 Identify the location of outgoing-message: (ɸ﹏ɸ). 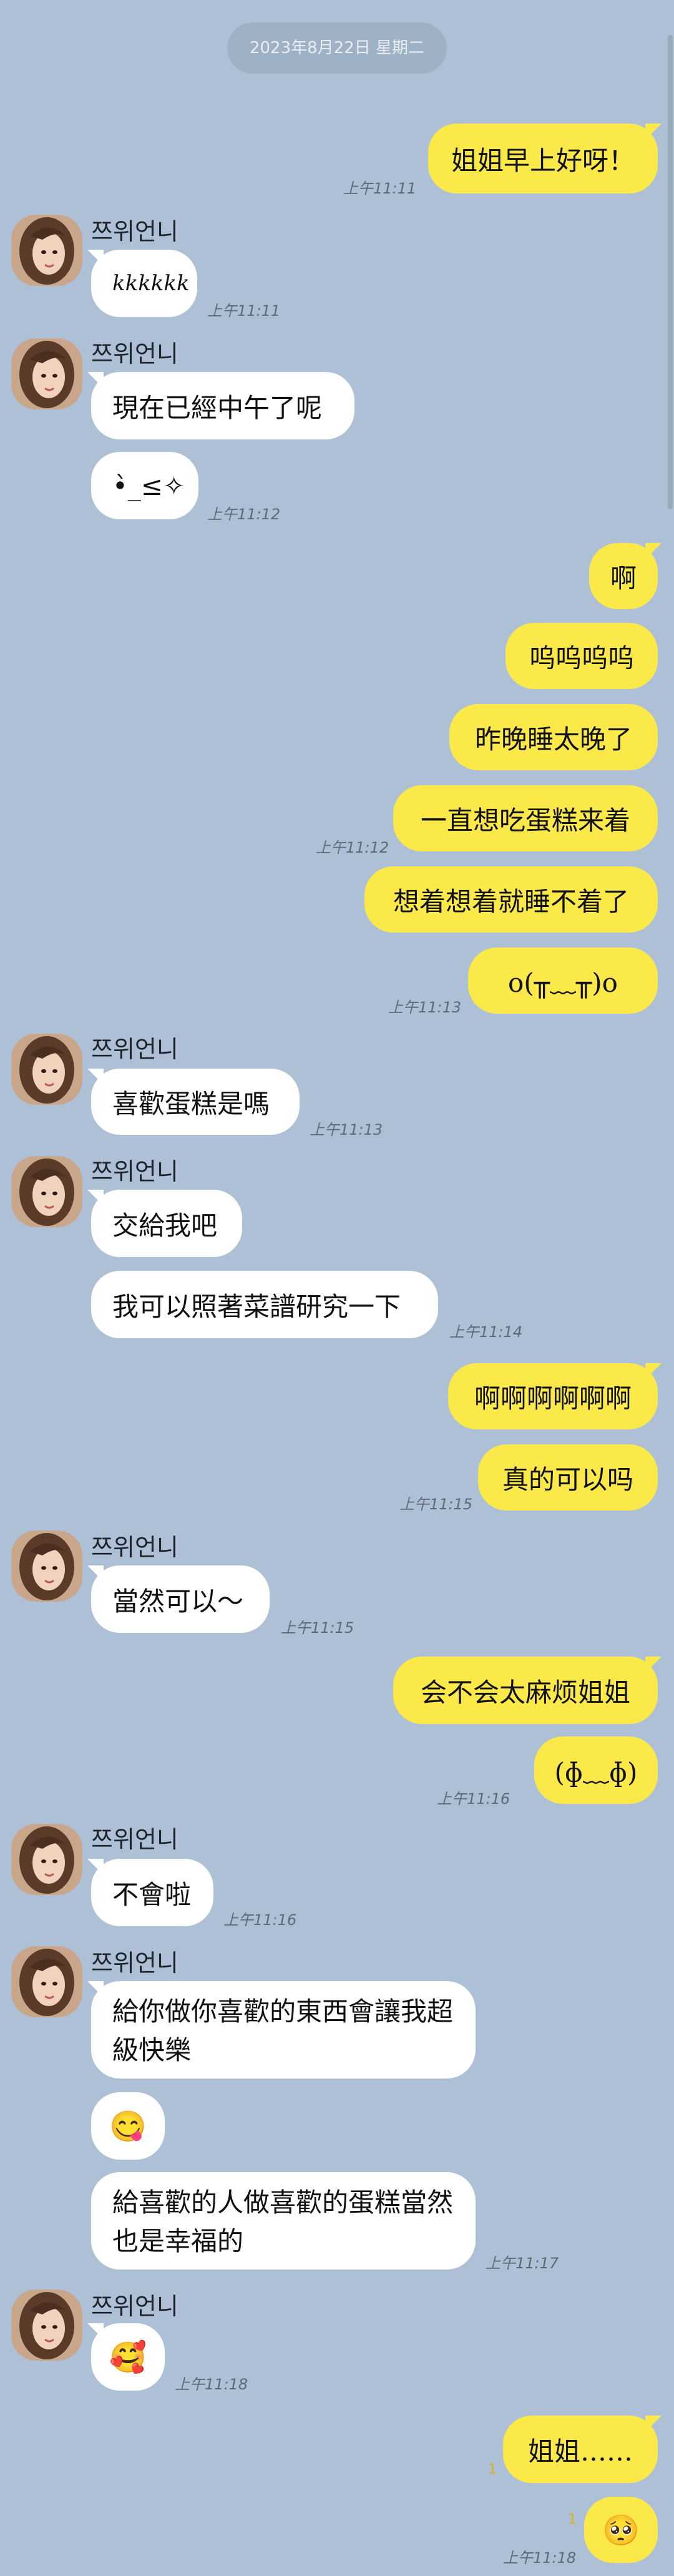
(596, 1770).